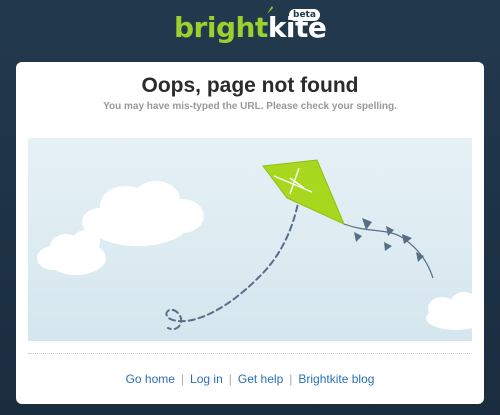 The height and width of the screenshot is (415, 500). I want to click on logo-kite-mark-icon, so click(270, 10).